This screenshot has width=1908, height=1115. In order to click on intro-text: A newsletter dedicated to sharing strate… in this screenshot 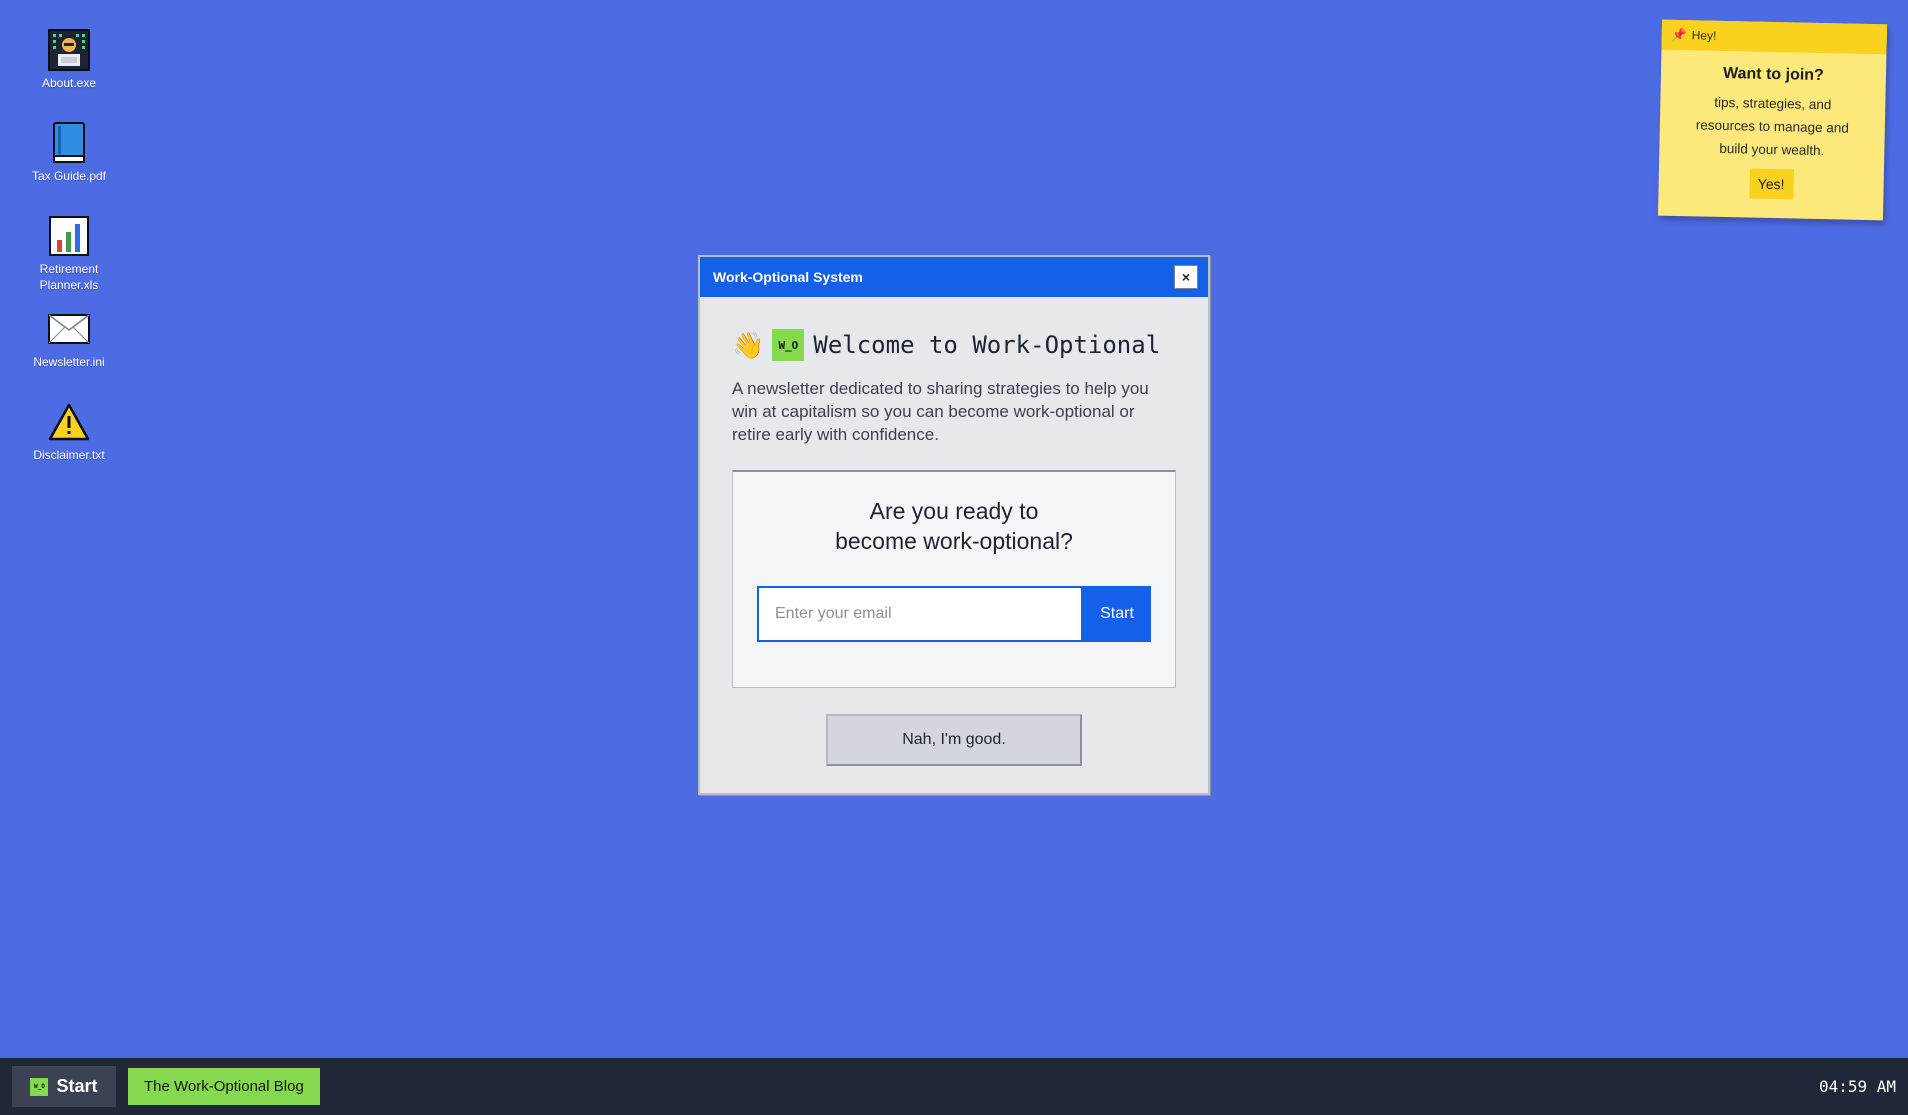, I will do `click(940, 411)`.